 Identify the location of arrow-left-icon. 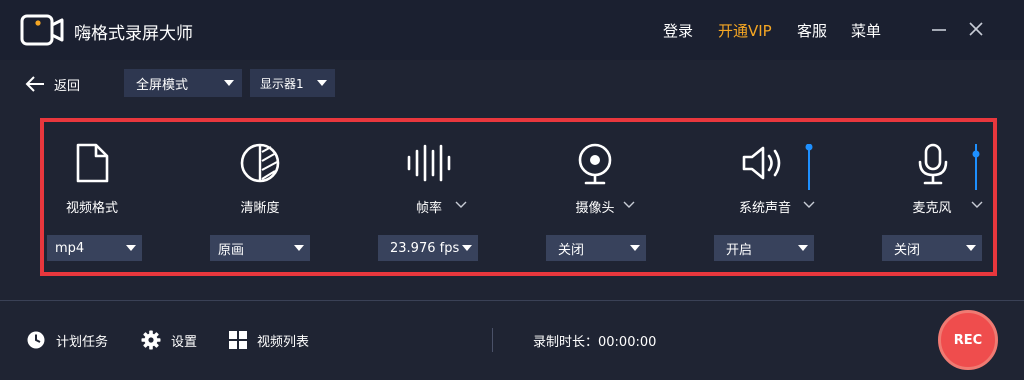
(34, 84).